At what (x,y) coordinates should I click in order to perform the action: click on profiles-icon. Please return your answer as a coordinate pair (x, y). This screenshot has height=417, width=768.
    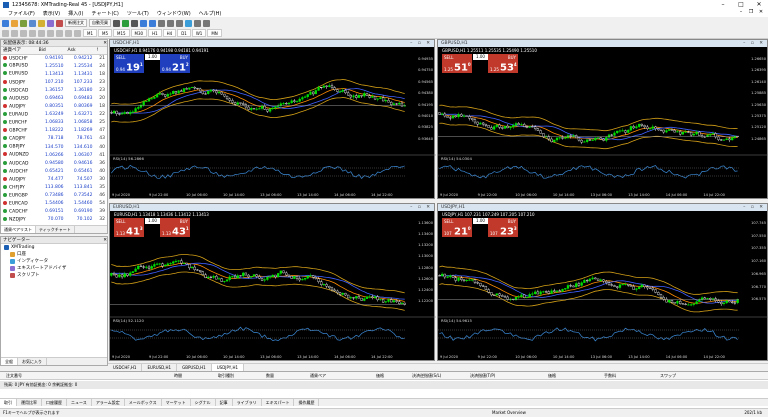
    Looking at the image, I should click on (14, 23).